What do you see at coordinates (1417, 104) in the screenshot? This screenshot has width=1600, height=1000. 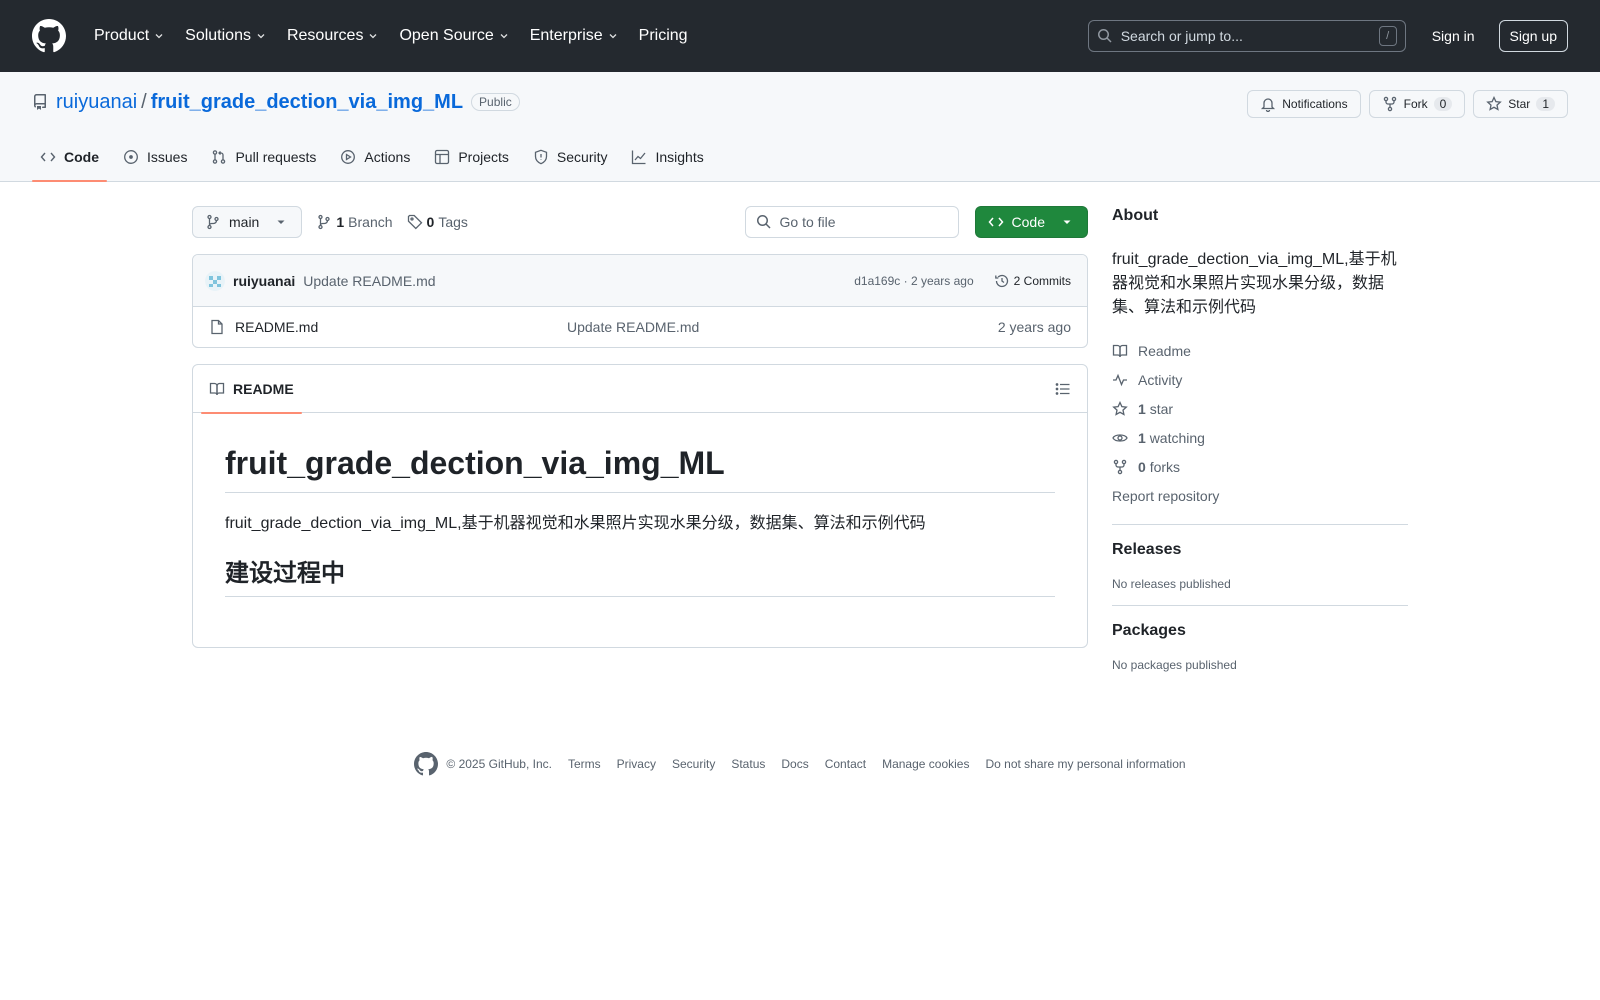 I see `fork-button: Fork 0` at bounding box center [1417, 104].